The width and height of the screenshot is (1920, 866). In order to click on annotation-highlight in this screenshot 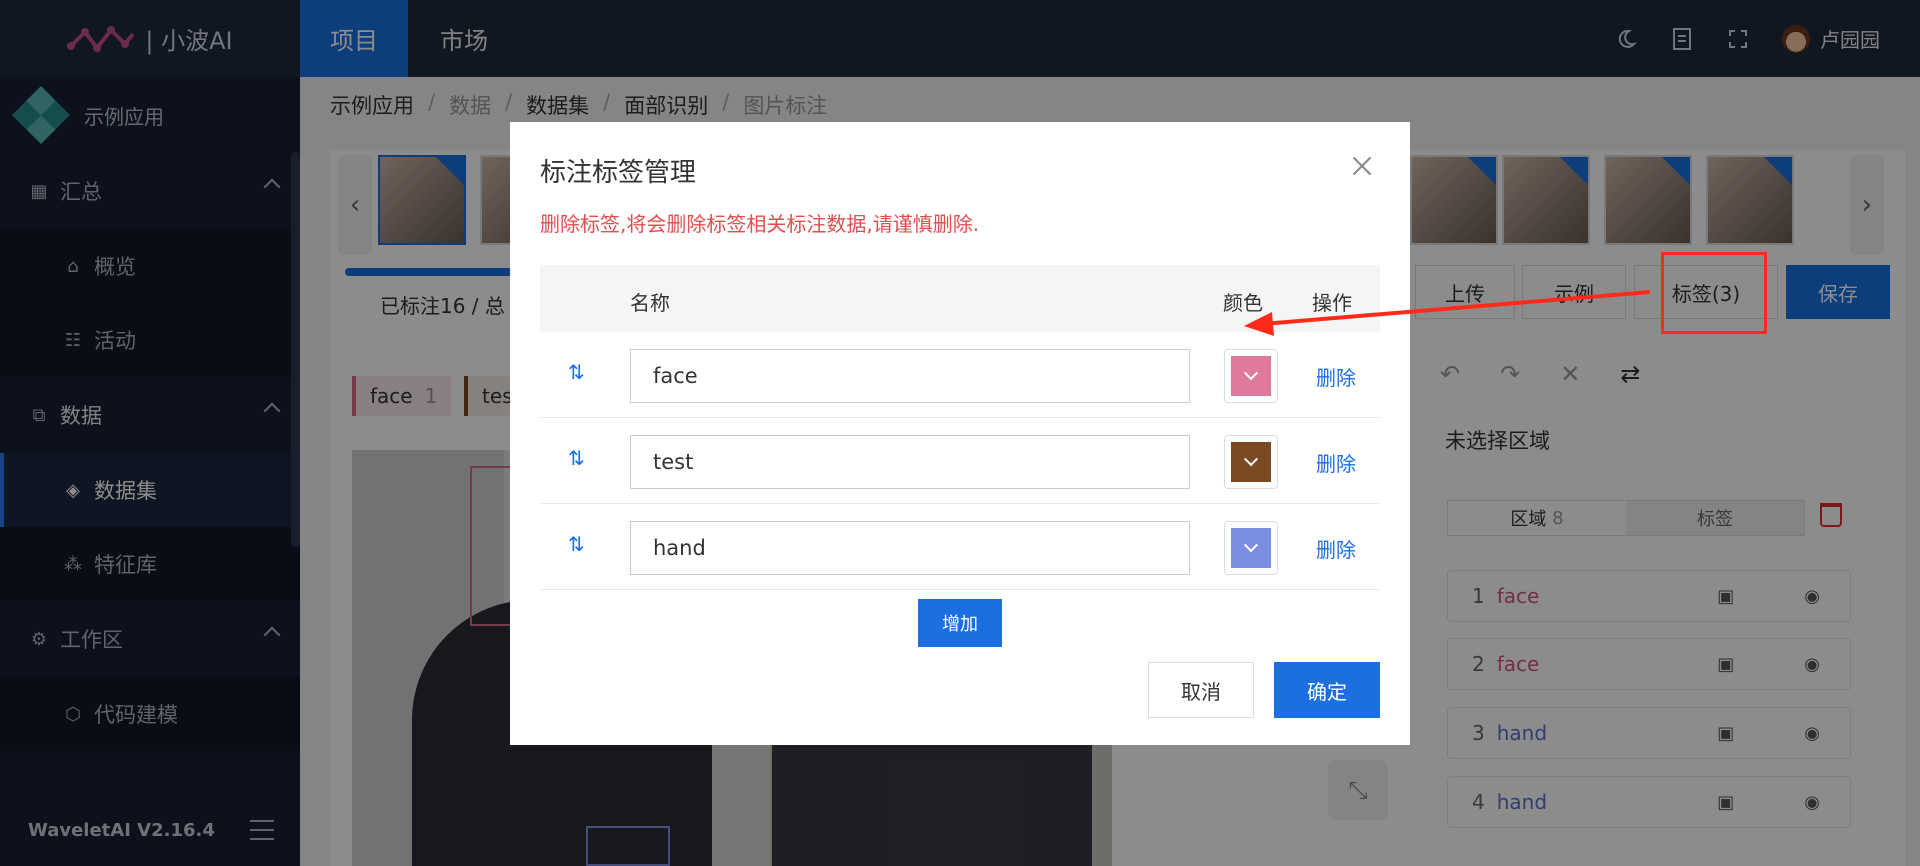, I will do `click(1714, 293)`.